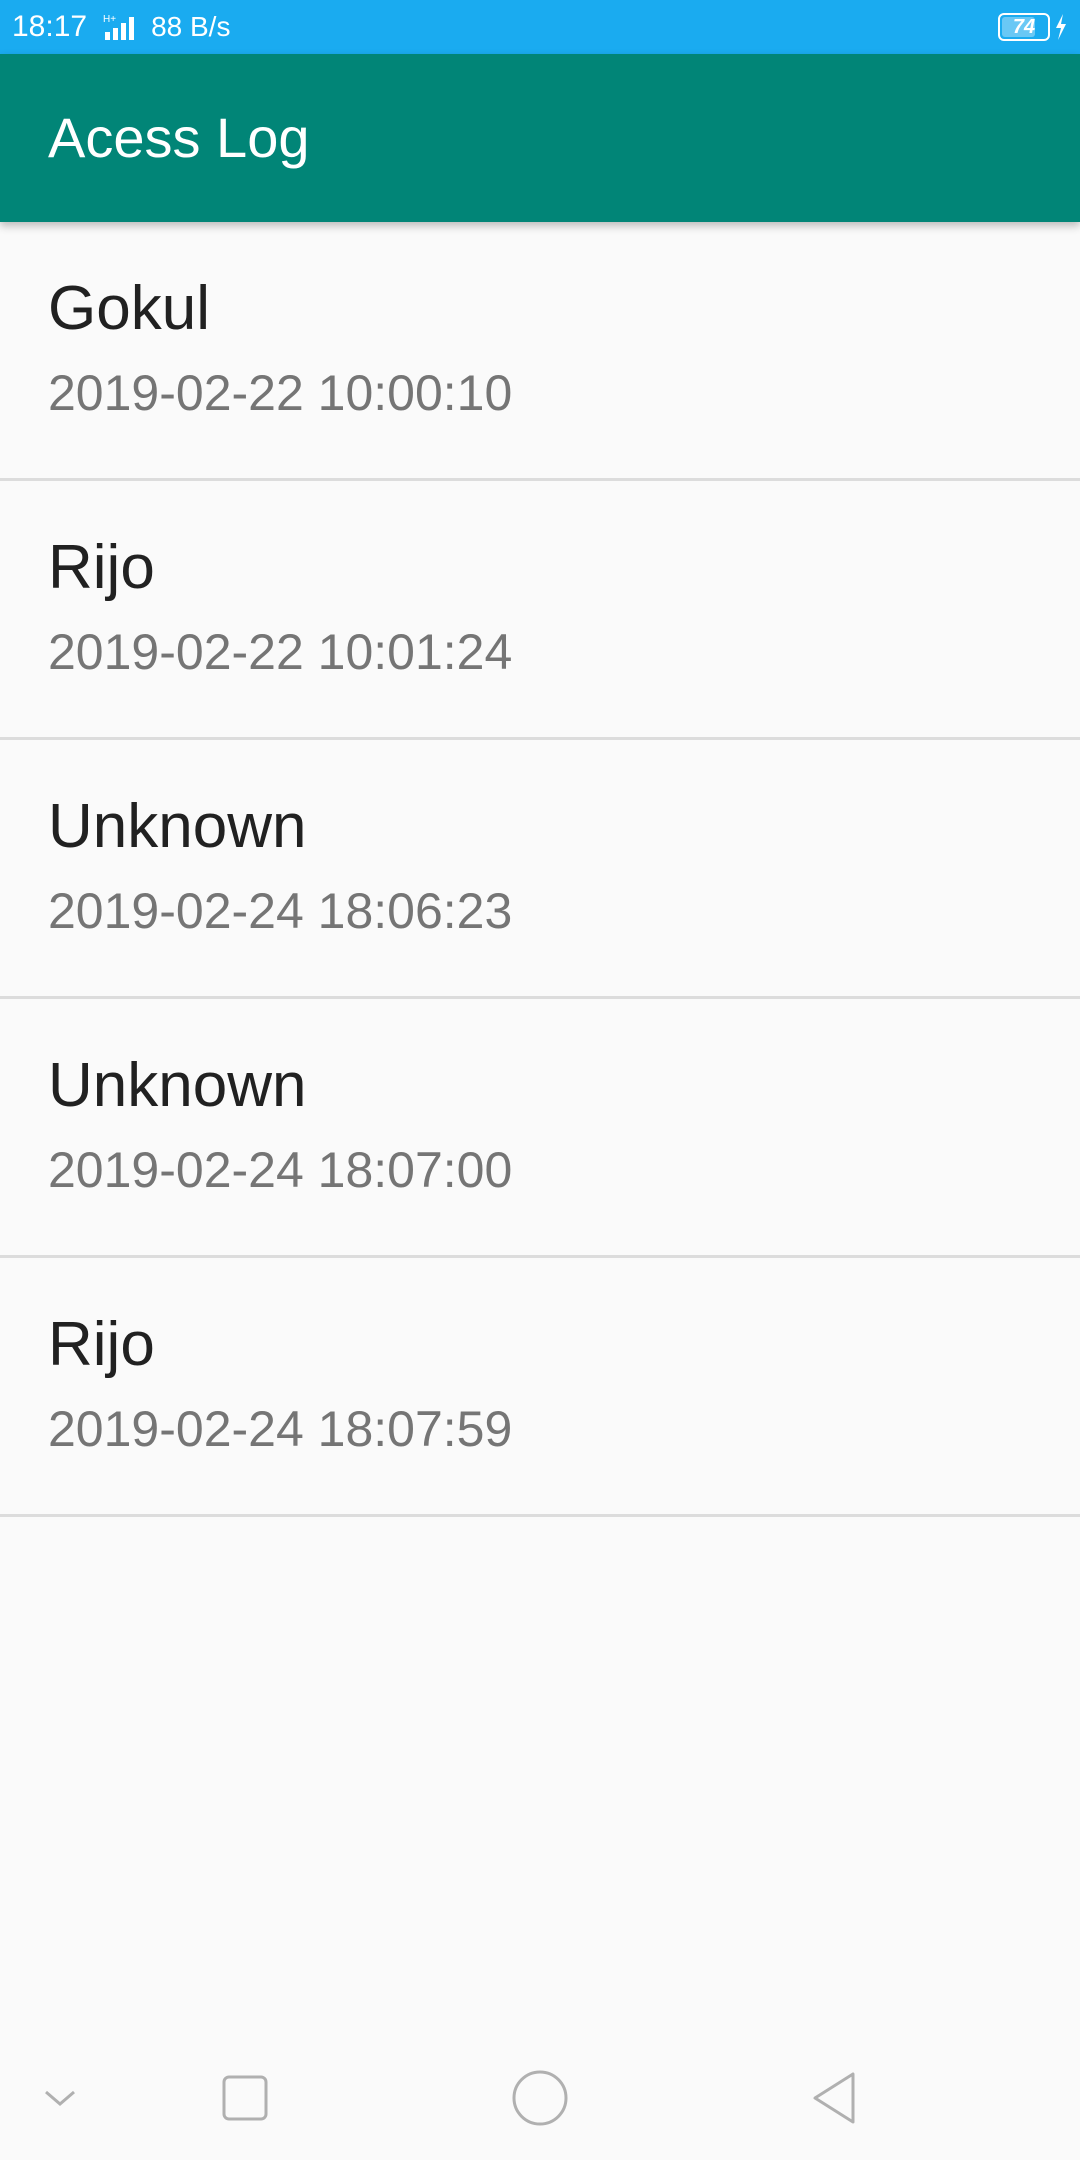  What do you see at coordinates (280, 652) in the screenshot?
I see `entry-timestamp: 2019-02-22 10:01:24` at bounding box center [280, 652].